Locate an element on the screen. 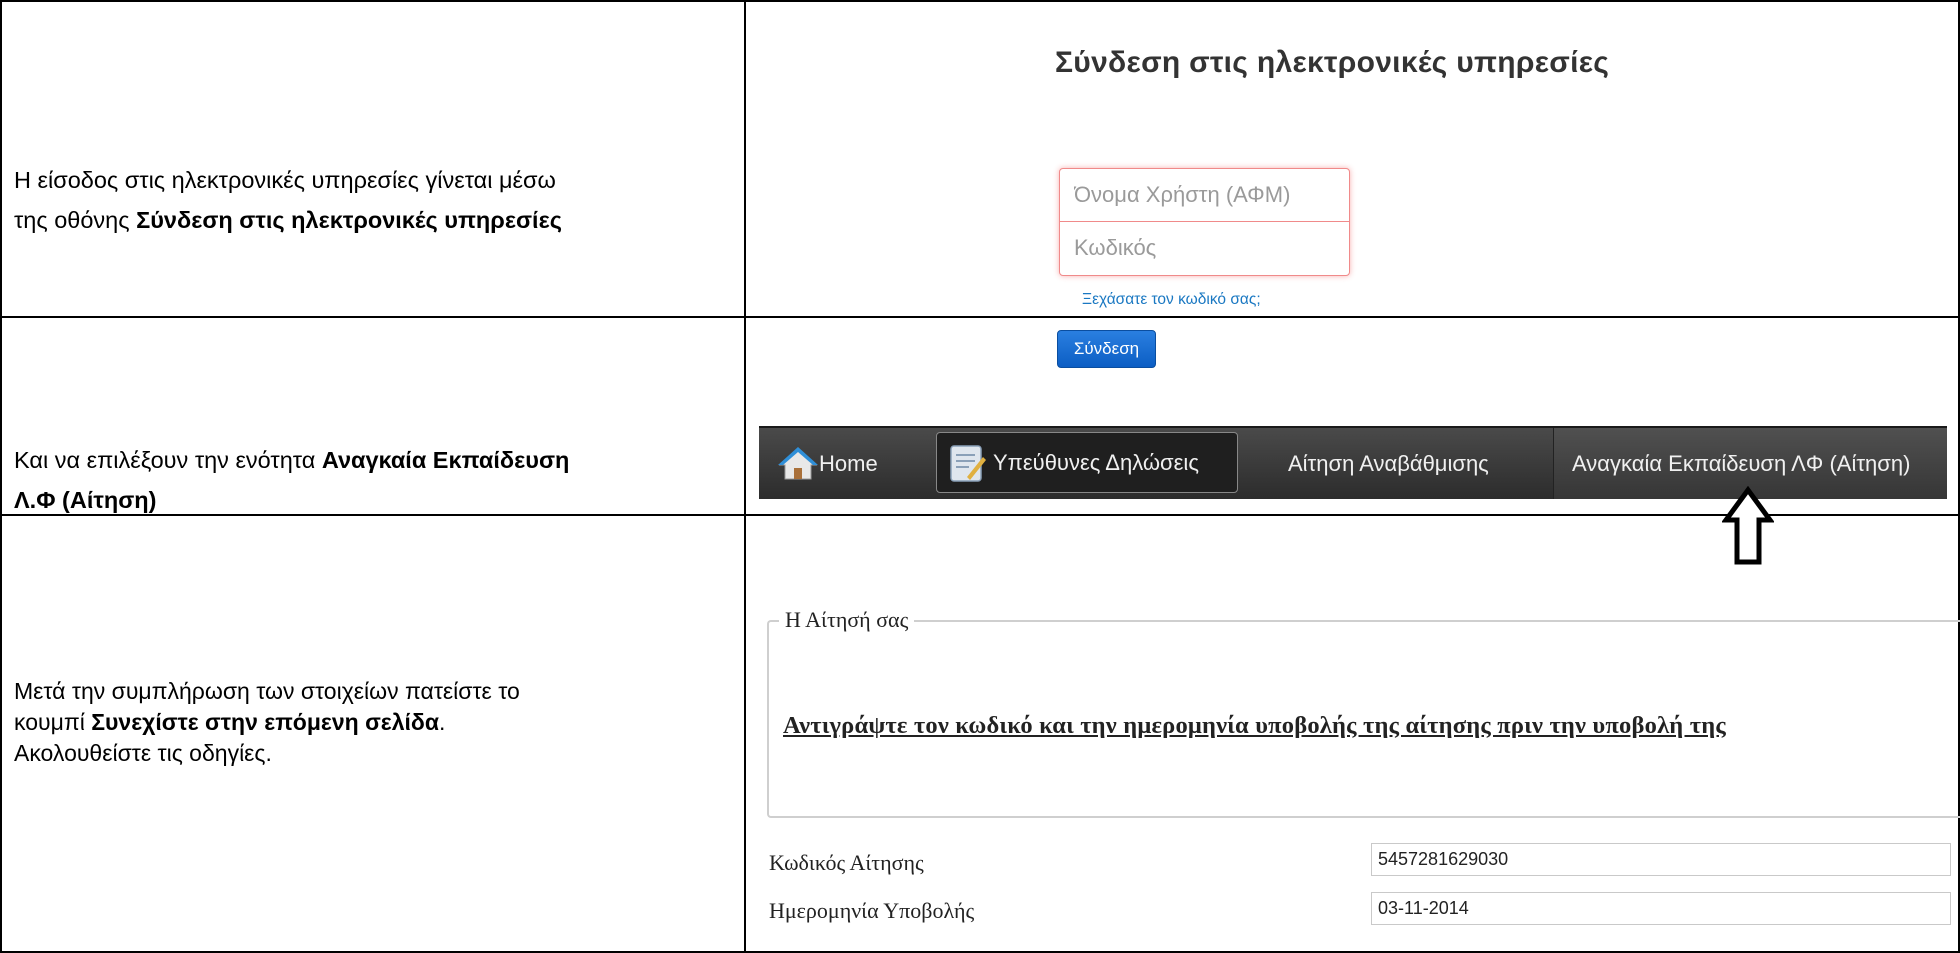 This screenshot has height=953, width=1960. arrow-up-icon is located at coordinates (1748, 525).